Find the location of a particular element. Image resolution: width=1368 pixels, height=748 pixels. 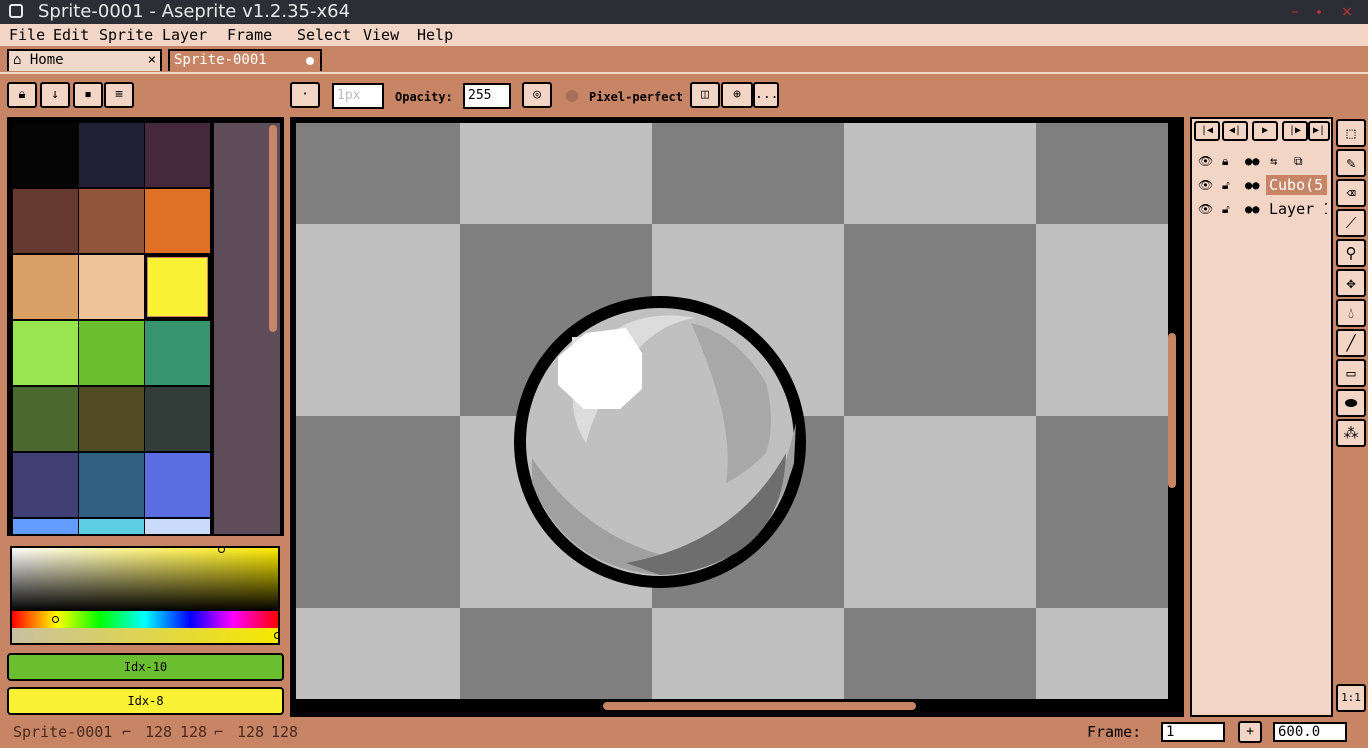

contour-tool: ⬬ is located at coordinates (1351, 403).